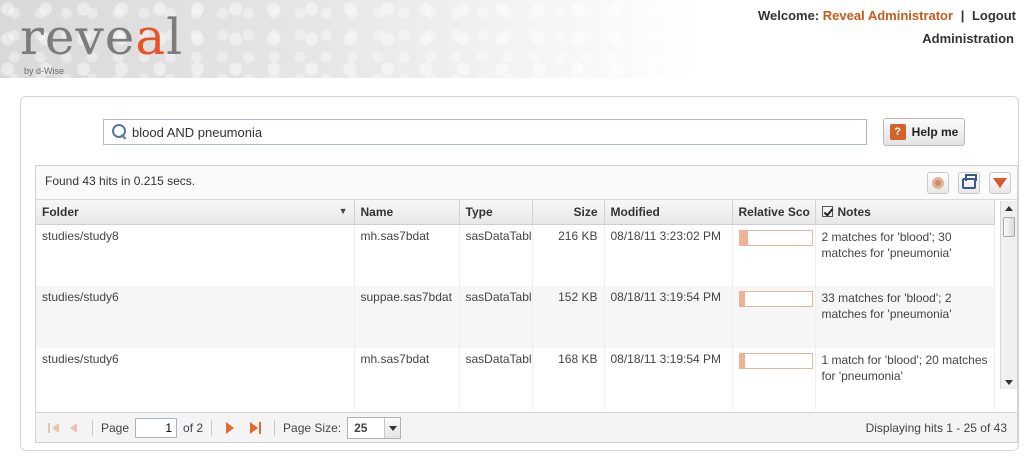 Image resolution: width=1030 pixels, height=459 pixels. Describe the element at coordinates (407, 212) in the screenshot. I see `column-header-name: Name` at that location.